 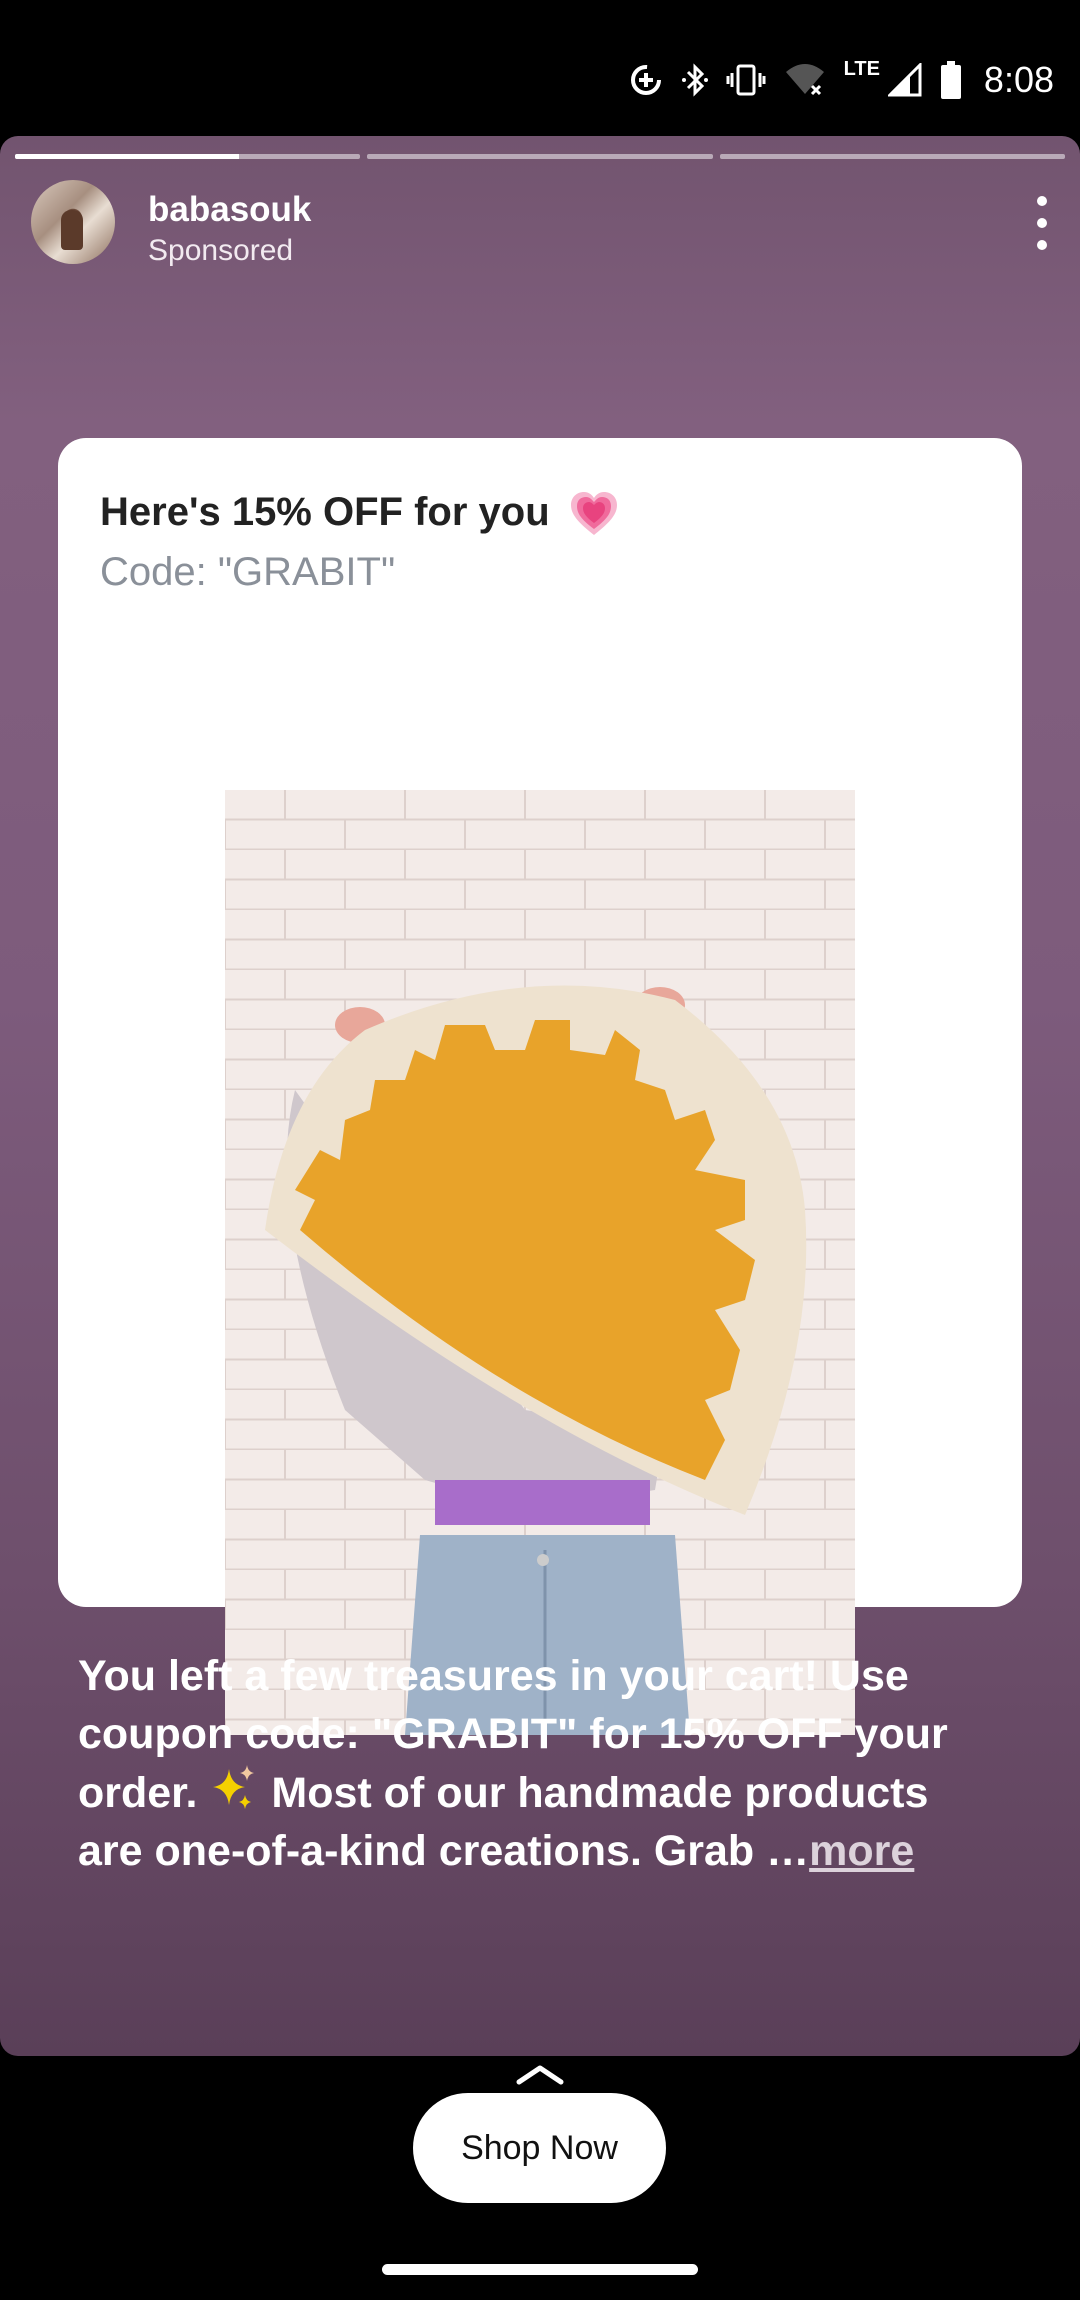 I want to click on offer-title-text: Here's 15% OFF for you, so click(x=325, y=512).